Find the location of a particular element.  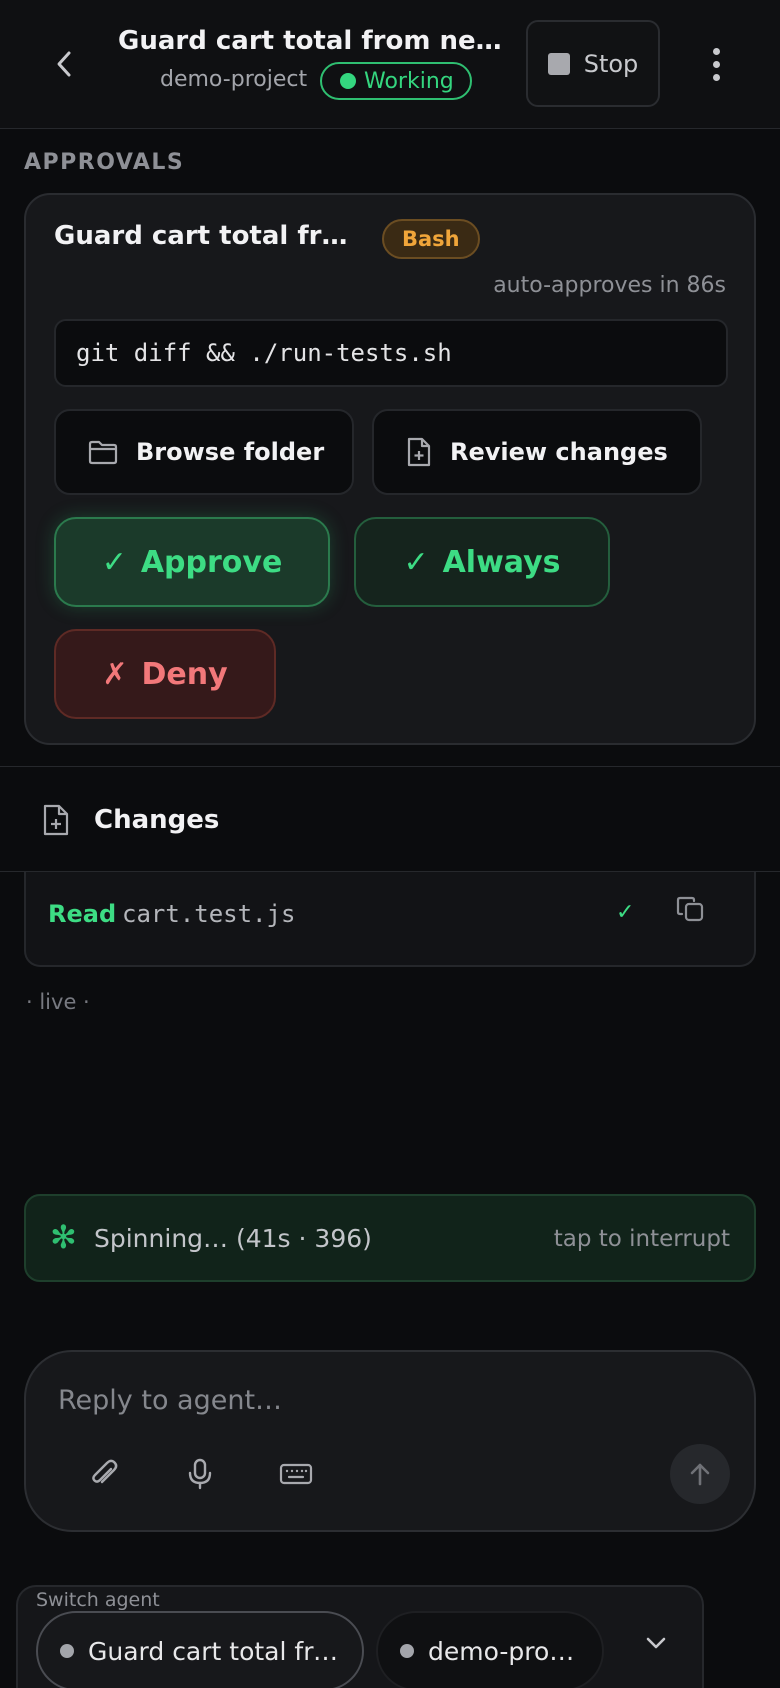

interrupt-hint: tap to interrupt is located at coordinates (641, 1239).